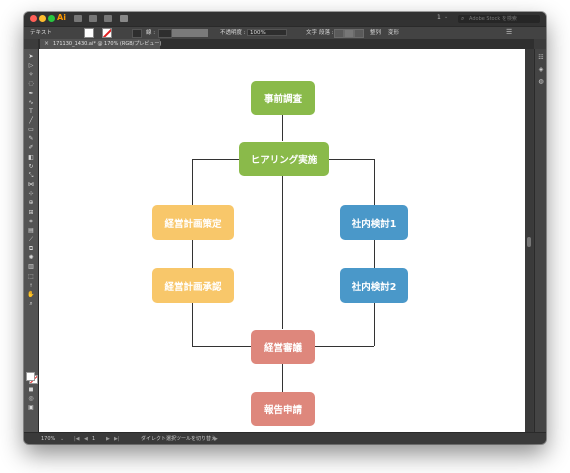 The image size is (570, 473). I want to click on layers-panel-icon: ◈, so click(541, 70).